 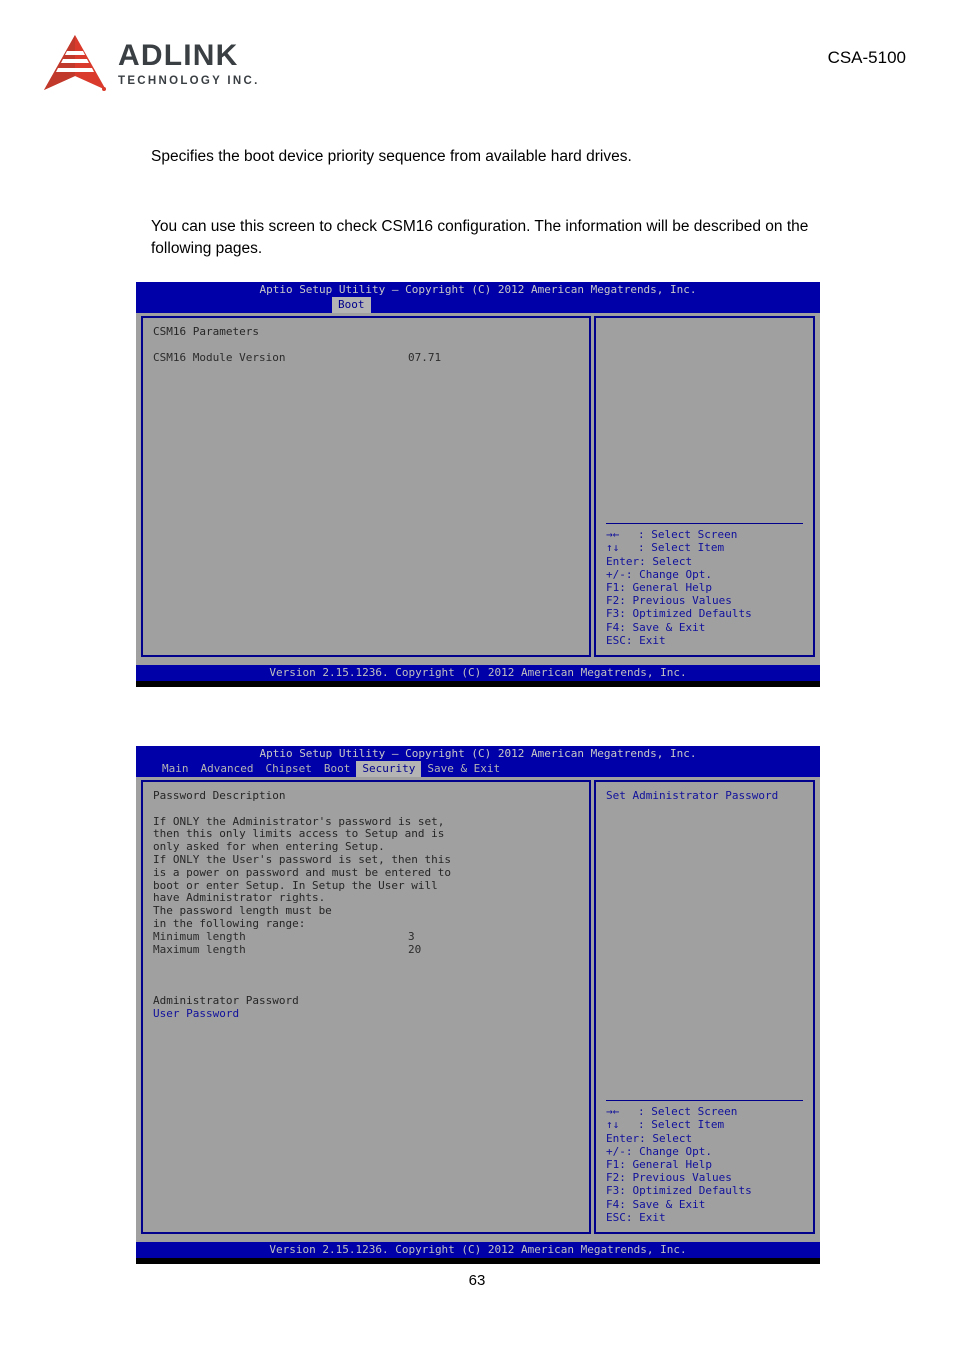 I want to click on bios2-tab-main: Main, so click(x=175, y=769).